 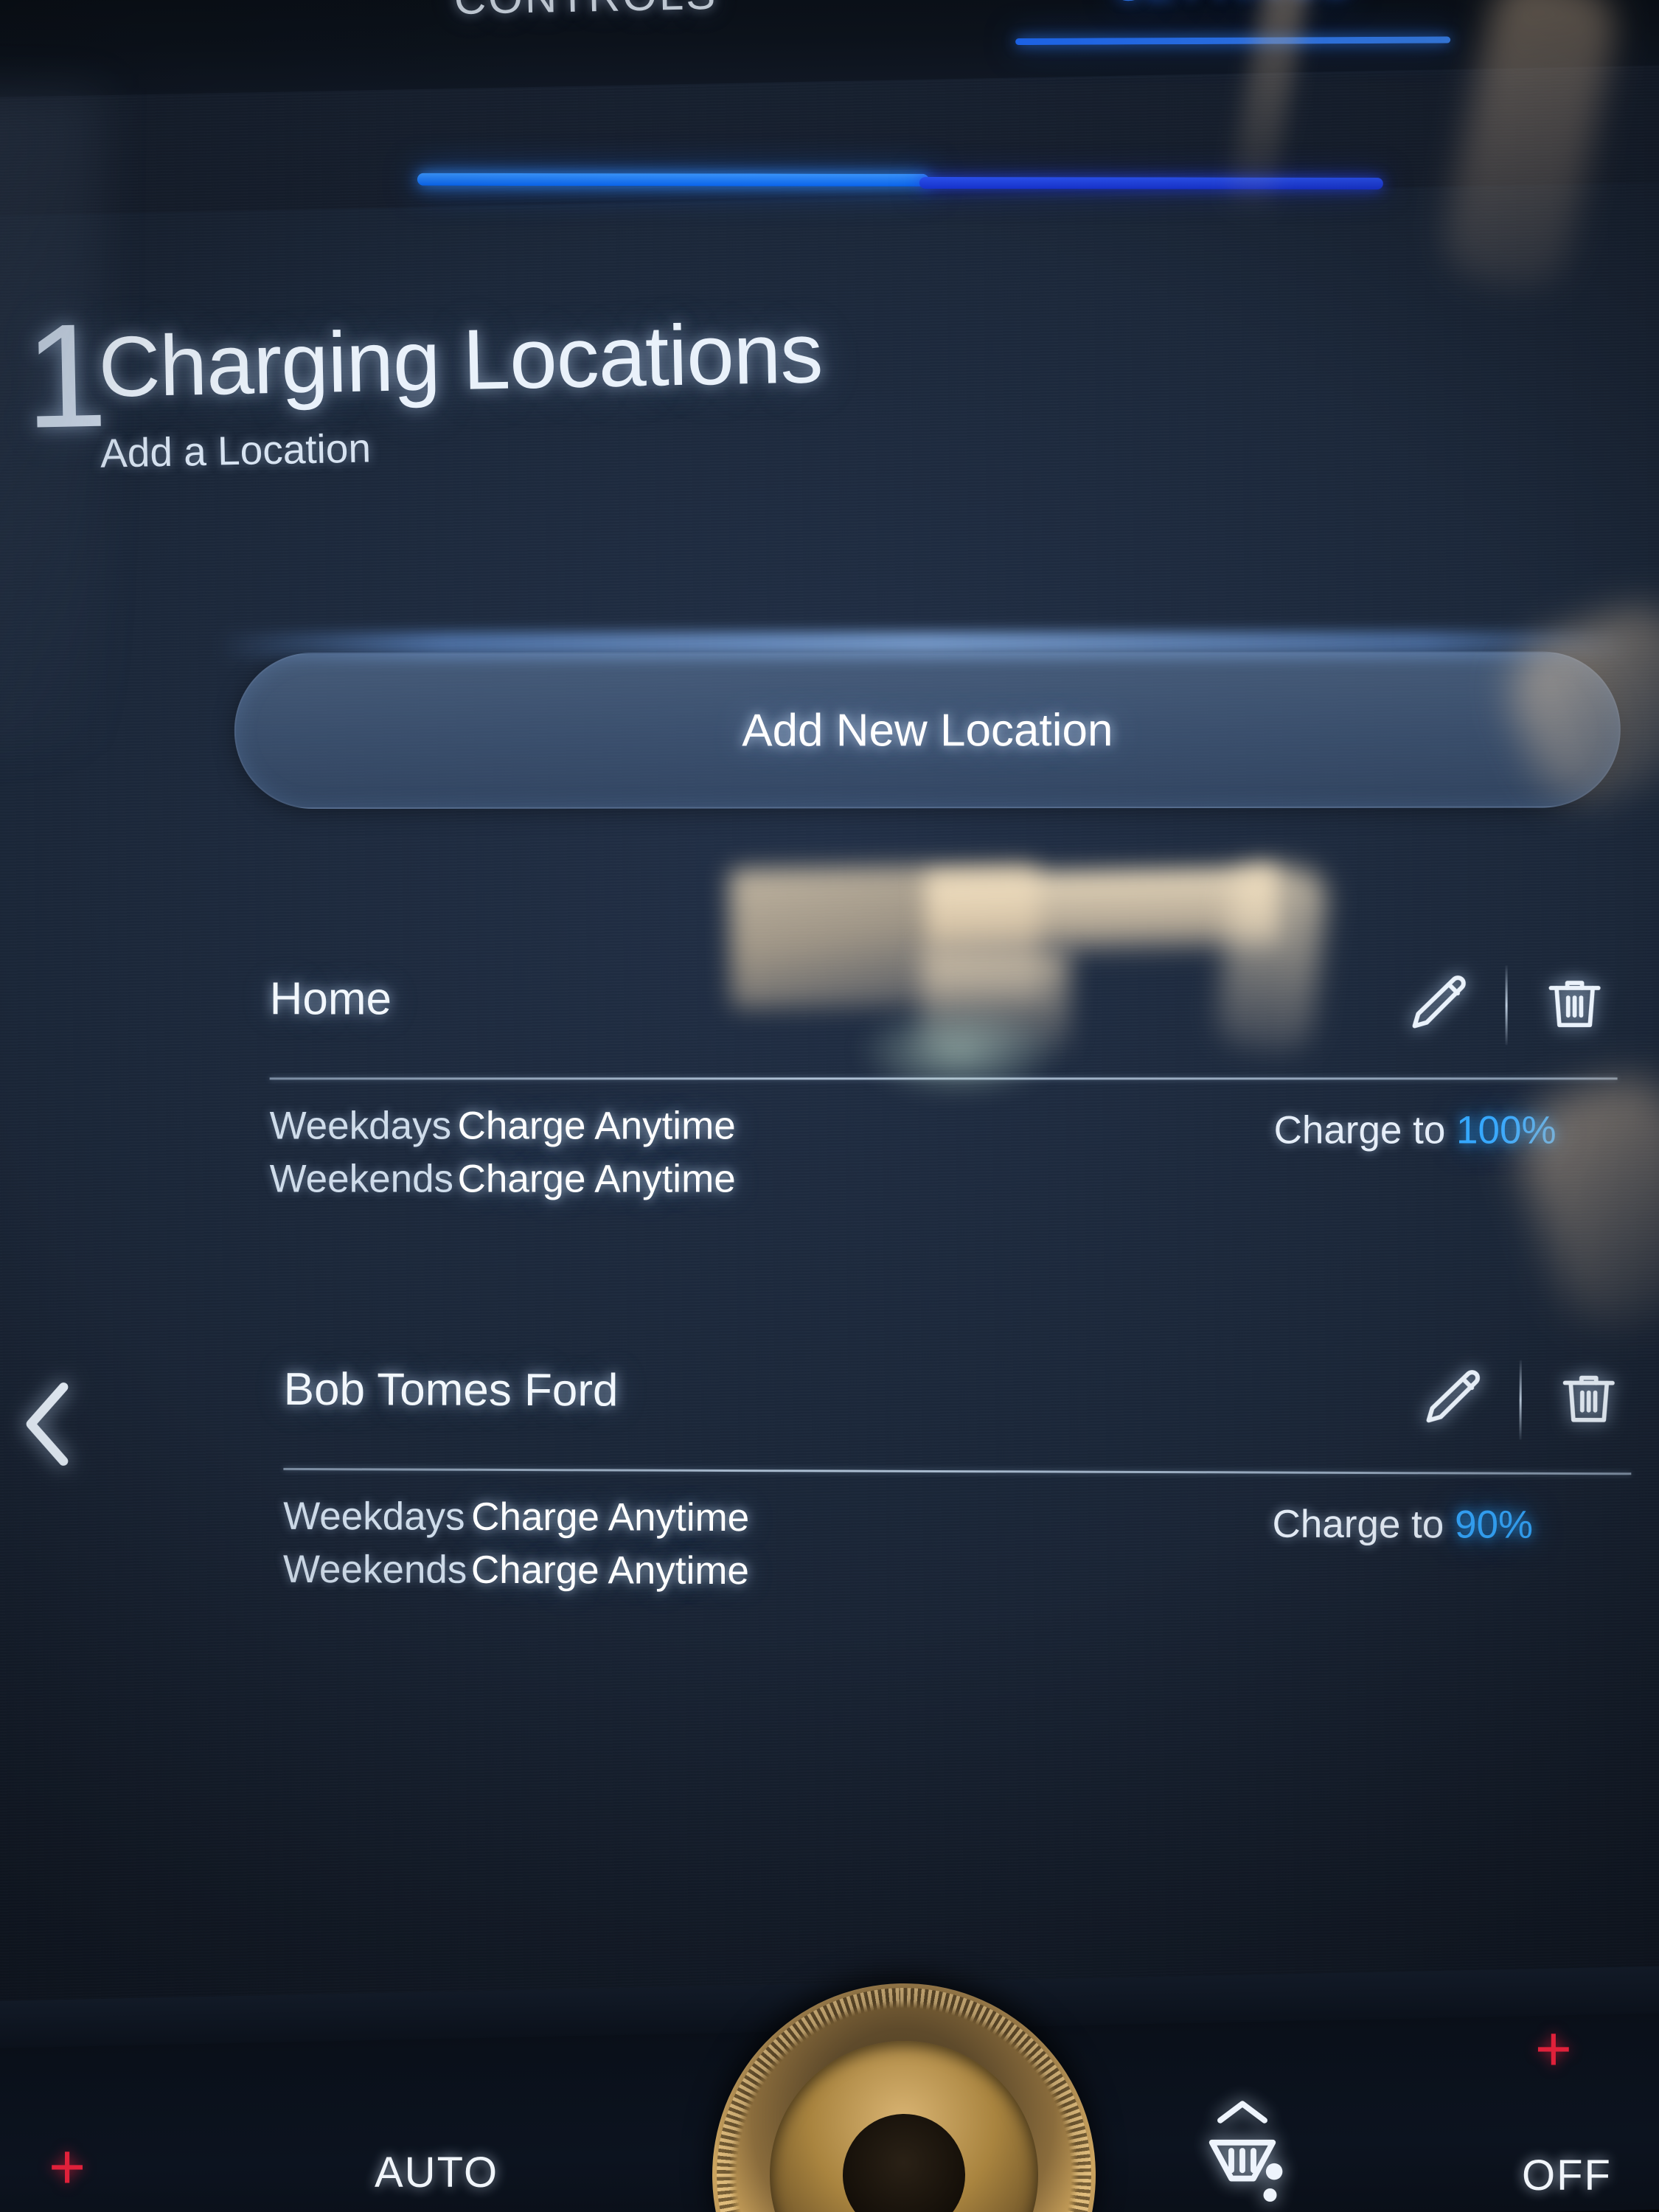 What do you see at coordinates (1233, 41) in the screenshot?
I see `tab-active-indicator` at bounding box center [1233, 41].